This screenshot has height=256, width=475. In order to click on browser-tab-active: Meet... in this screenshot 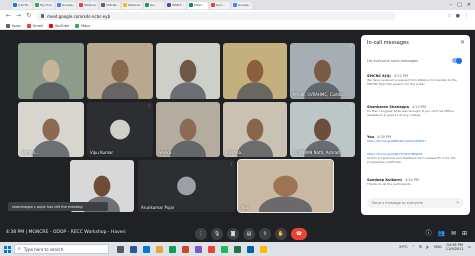, I will do `click(198, 5)`.